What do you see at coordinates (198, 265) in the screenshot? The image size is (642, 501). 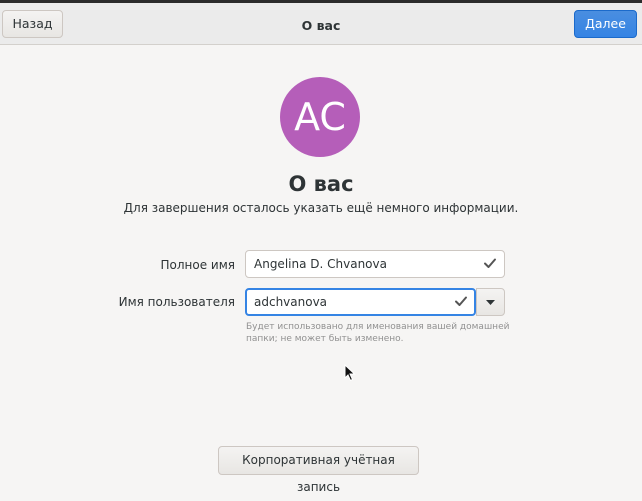 I see `full-name-label: Полное имя` at bounding box center [198, 265].